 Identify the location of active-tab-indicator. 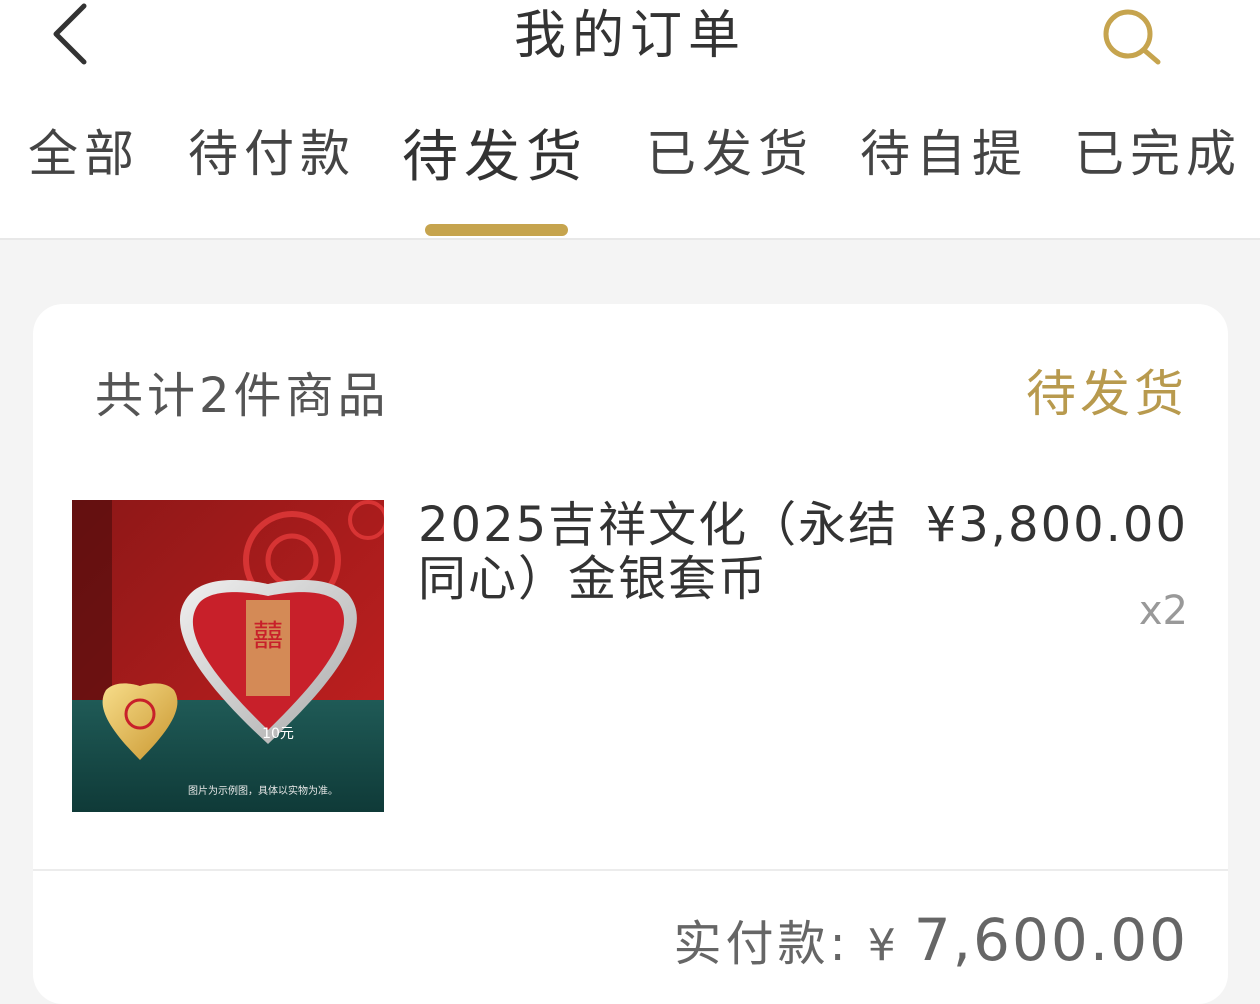
(496, 230).